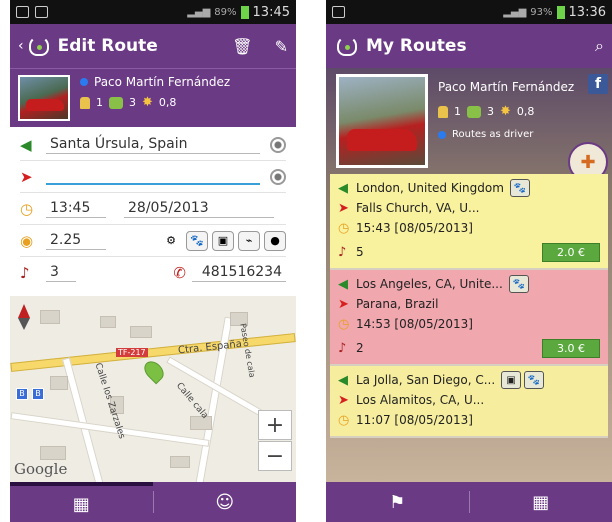 The image size is (612, 522). Describe the element at coordinates (225, 502) in the screenshot. I see `passengers-tab: ☺` at that location.